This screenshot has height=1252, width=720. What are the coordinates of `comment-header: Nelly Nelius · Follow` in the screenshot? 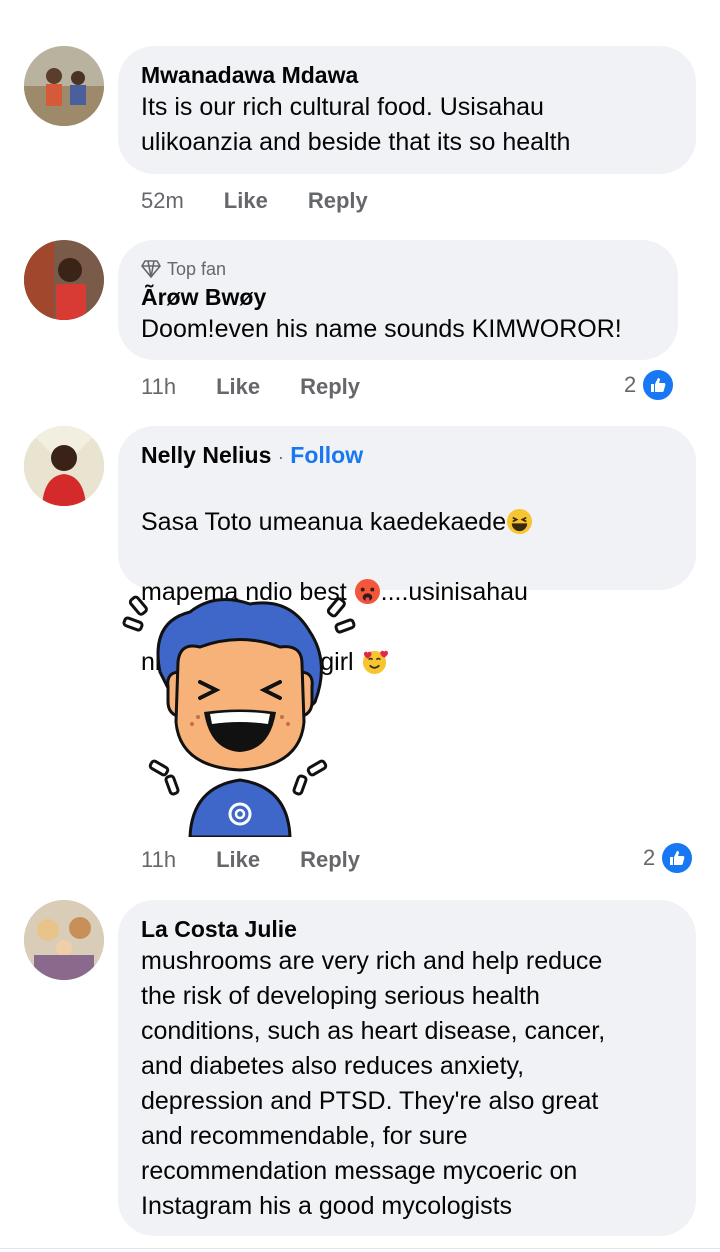 It's located at (406, 455).